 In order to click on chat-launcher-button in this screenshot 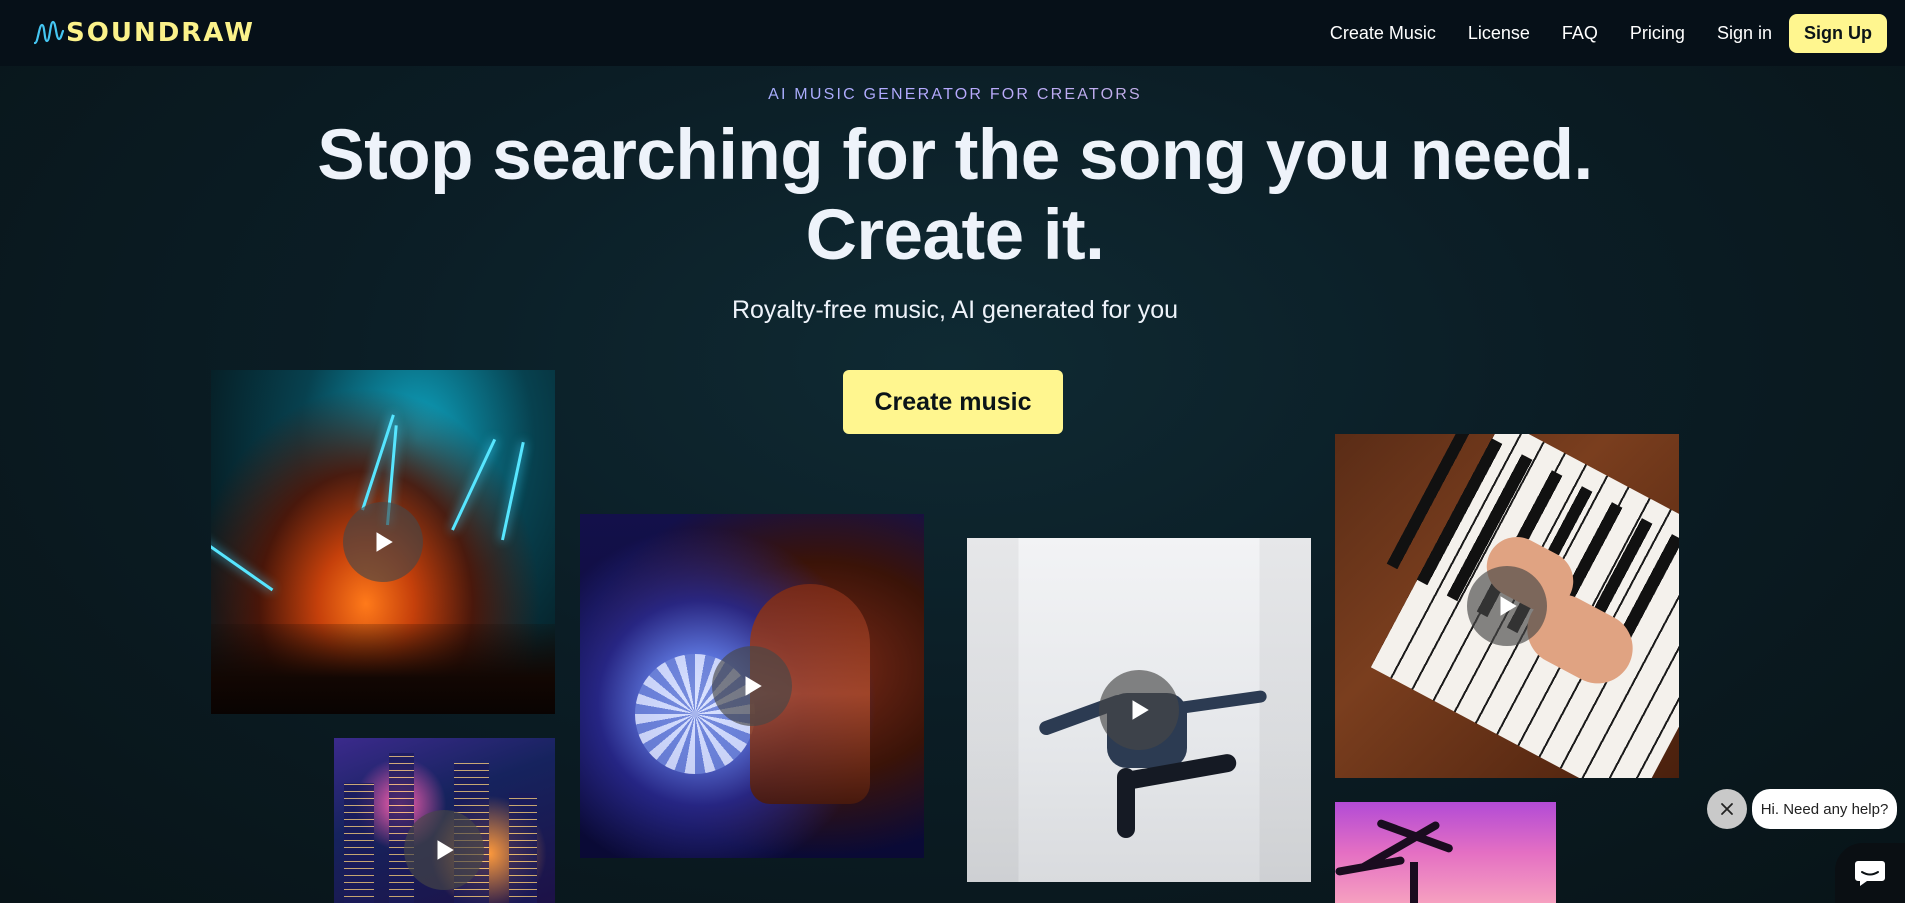, I will do `click(1870, 873)`.